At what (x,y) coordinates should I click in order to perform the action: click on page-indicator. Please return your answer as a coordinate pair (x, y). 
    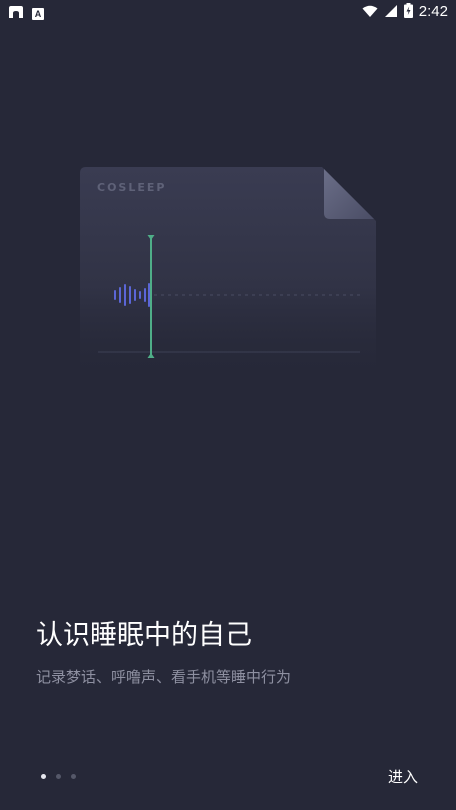
    Looking at the image, I should click on (58, 776).